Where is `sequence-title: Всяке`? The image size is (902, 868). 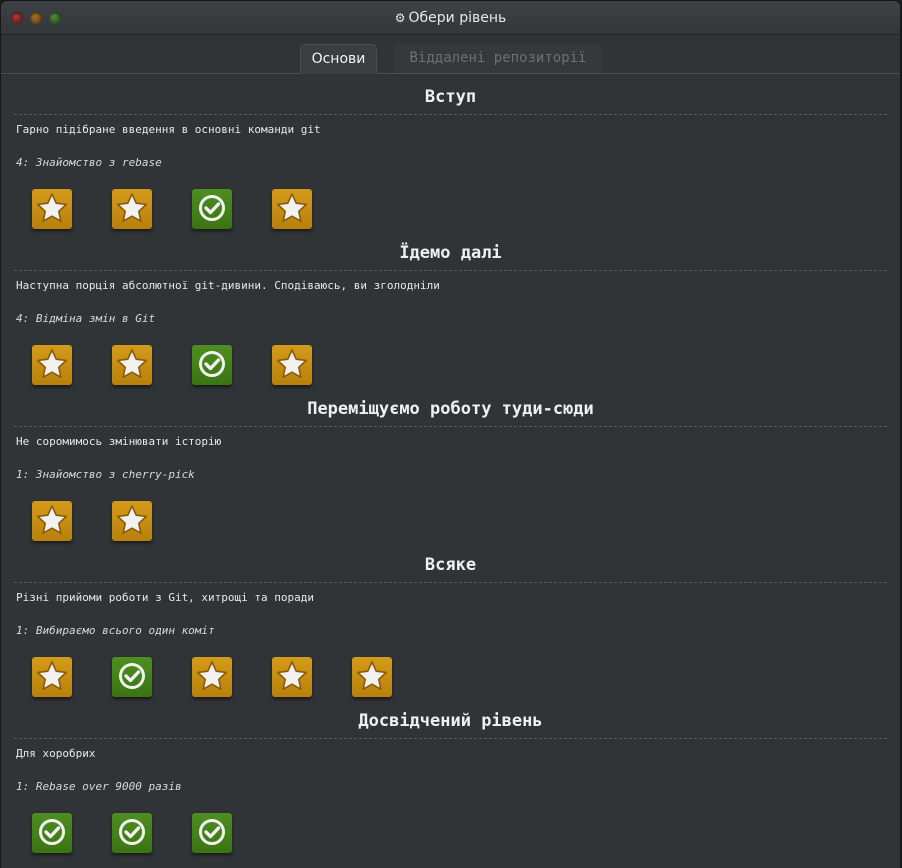
sequence-title: Всяке is located at coordinates (450, 565).